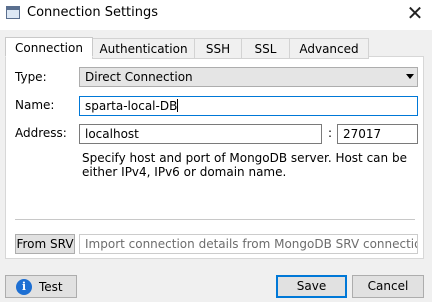  I want to click on close-icon: ✕, so click(415, 13).